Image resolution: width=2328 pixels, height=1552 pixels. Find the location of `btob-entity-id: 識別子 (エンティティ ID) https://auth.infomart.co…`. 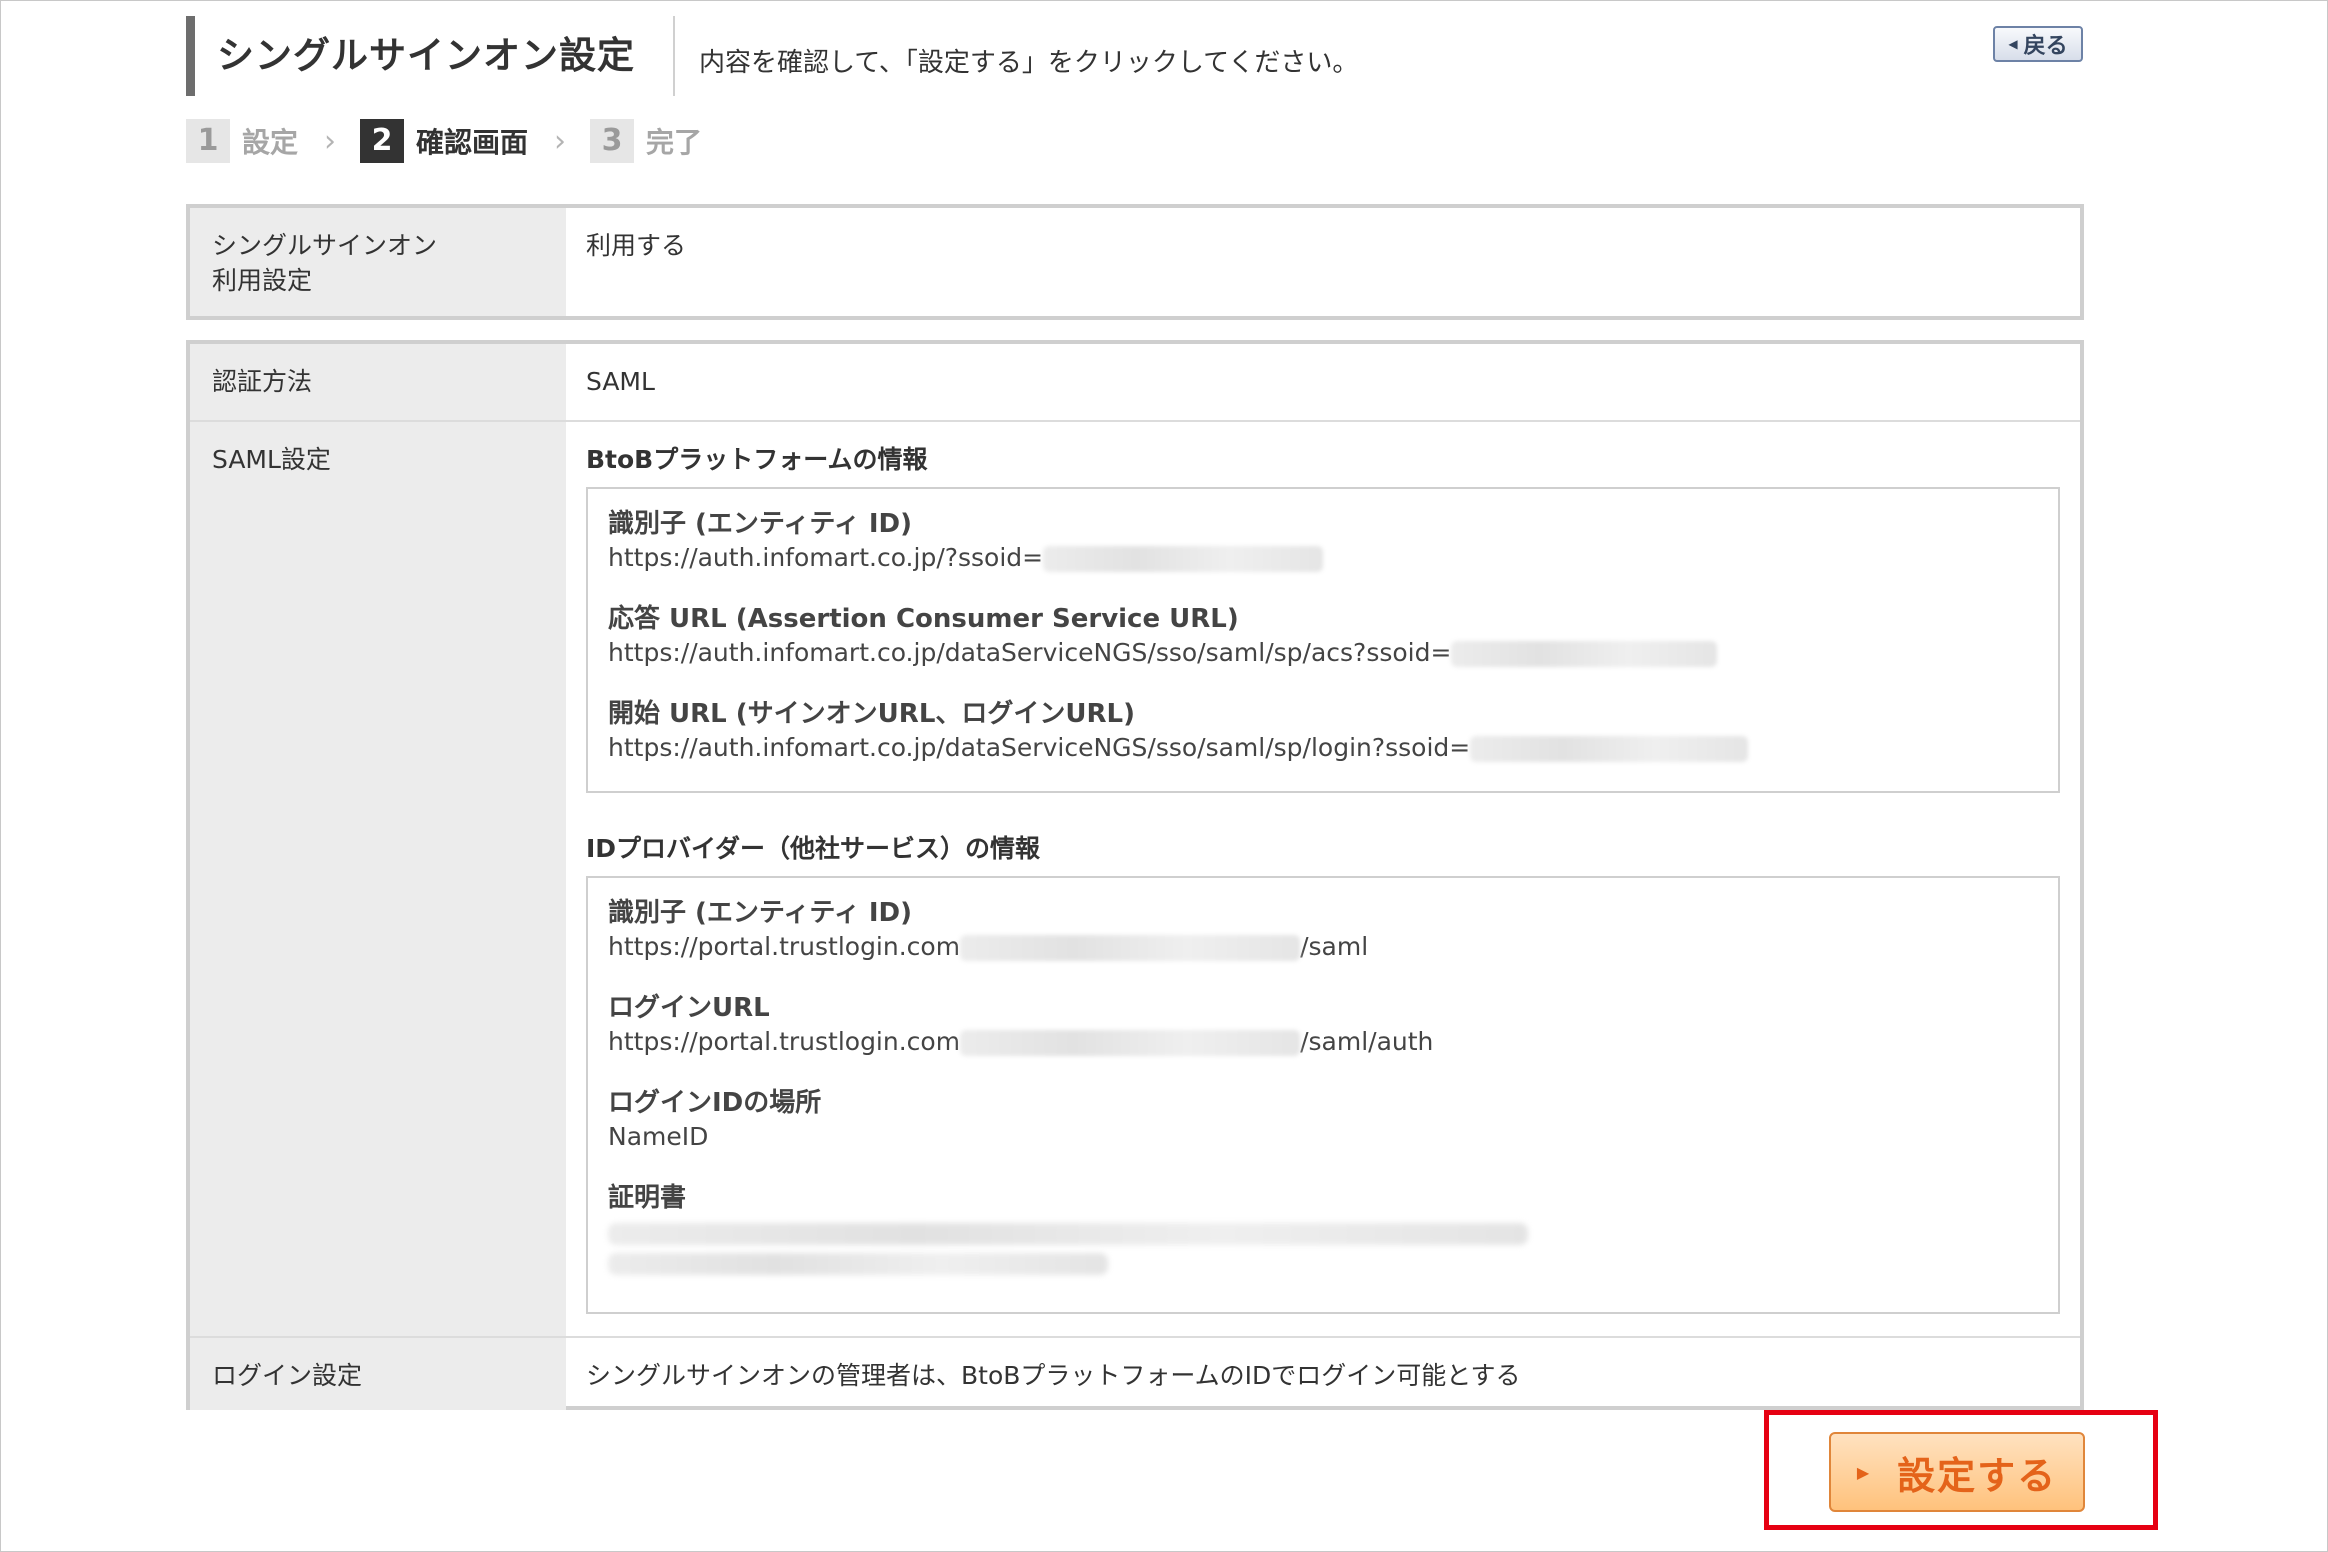

btob-entity-id: 識別子 (エンティティ ID) https://auth.infomart.co… is located at coordinates (1323, 541).